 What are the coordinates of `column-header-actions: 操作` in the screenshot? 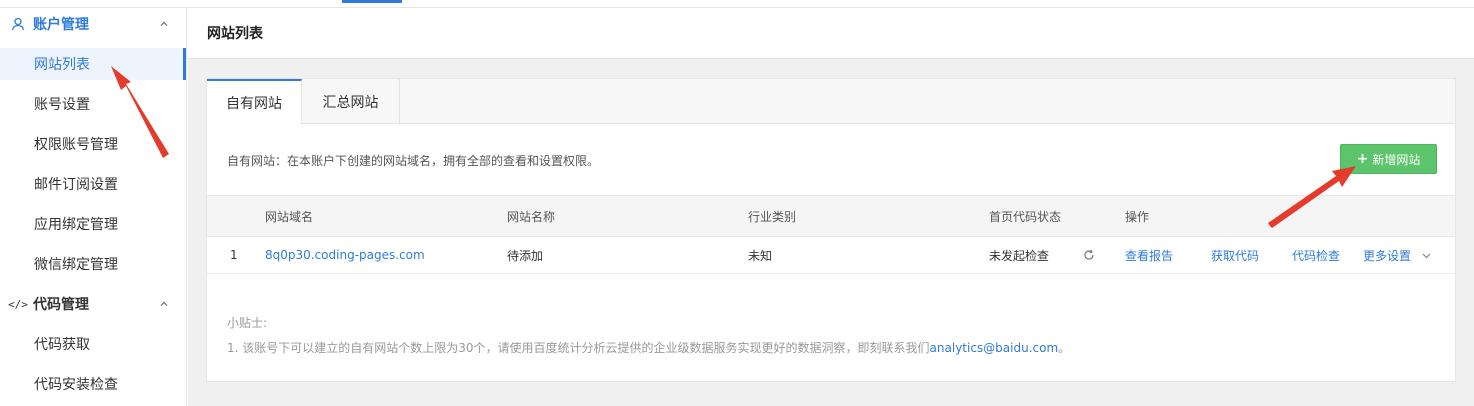 It's located at (1137, 216).